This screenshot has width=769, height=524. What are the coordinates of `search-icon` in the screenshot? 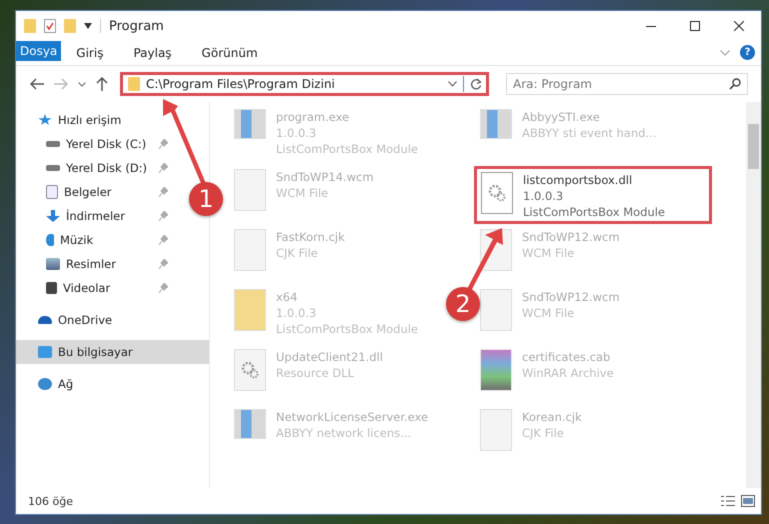 It's located at (735, 84).